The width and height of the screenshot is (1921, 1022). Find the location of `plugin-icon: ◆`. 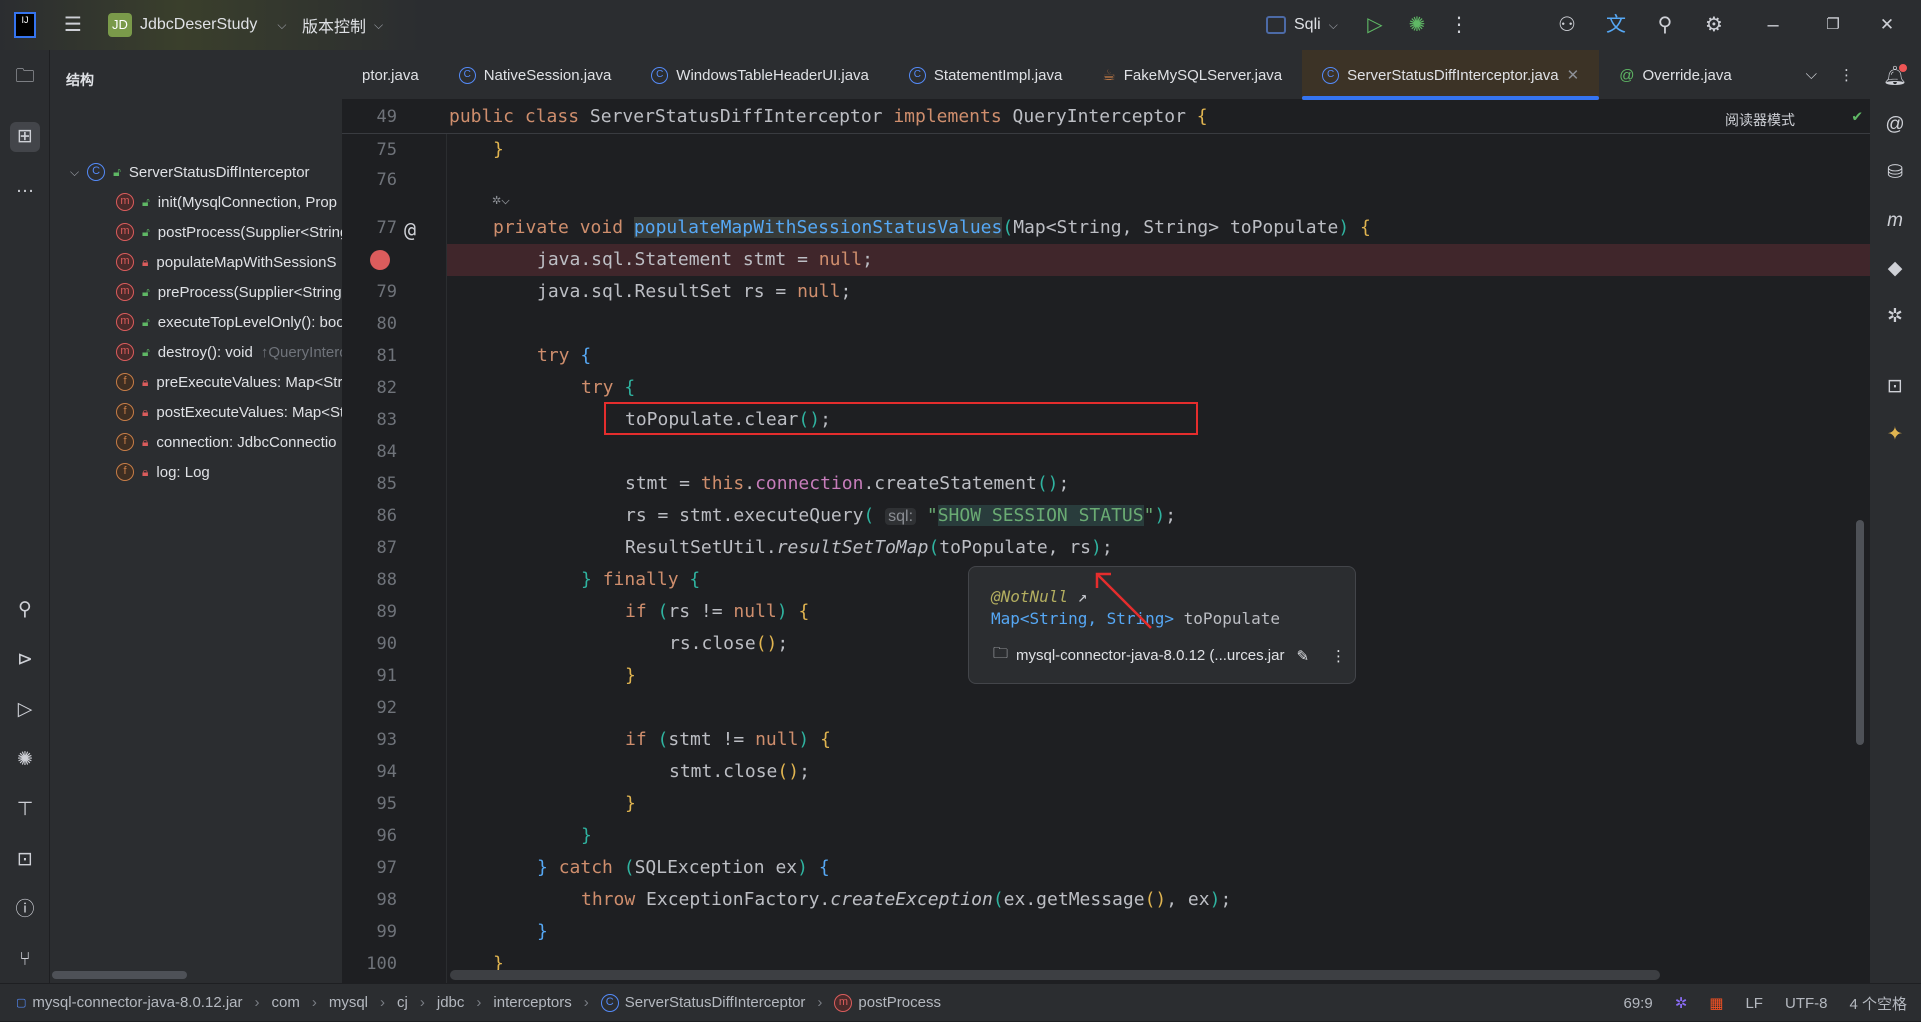

plugin-icon: ◆ is located at coordinates (1895, 269).